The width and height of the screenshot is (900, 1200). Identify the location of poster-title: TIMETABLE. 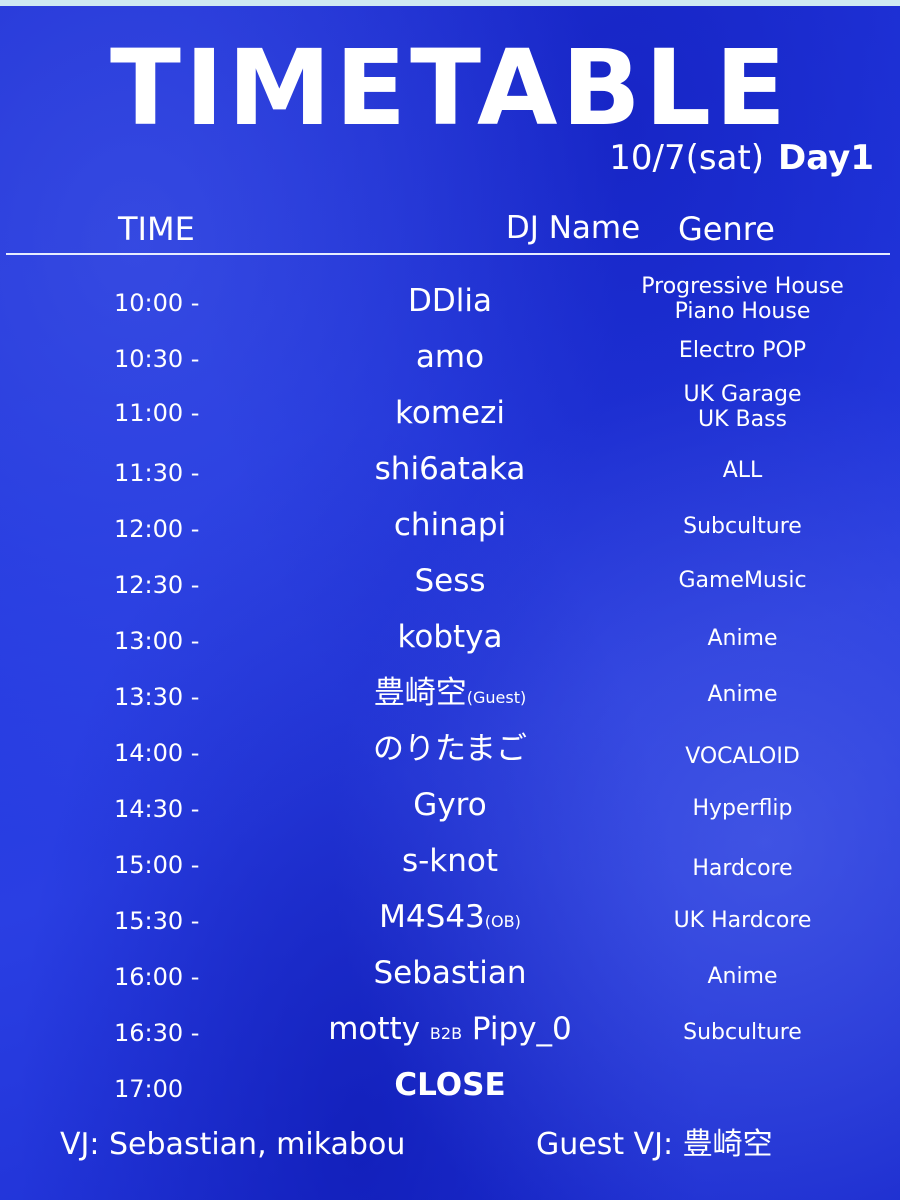
(450, 88).